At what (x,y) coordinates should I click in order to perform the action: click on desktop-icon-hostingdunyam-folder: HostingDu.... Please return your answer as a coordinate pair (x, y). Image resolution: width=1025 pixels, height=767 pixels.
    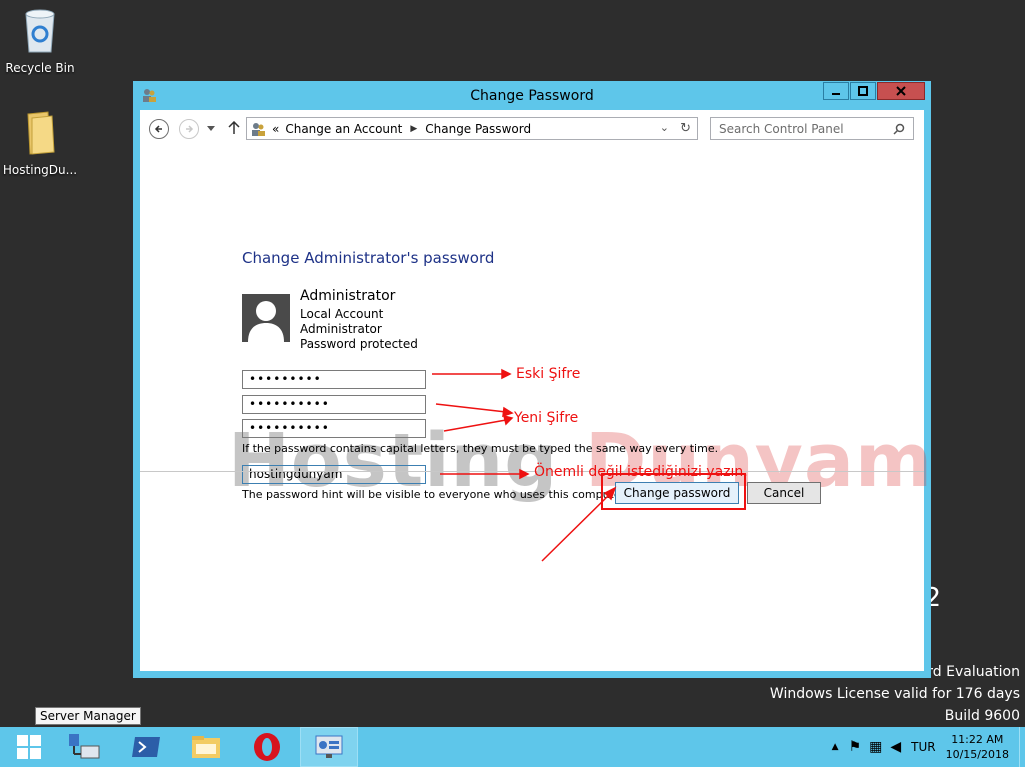
    Looking at the image, I should click on (40, 142).